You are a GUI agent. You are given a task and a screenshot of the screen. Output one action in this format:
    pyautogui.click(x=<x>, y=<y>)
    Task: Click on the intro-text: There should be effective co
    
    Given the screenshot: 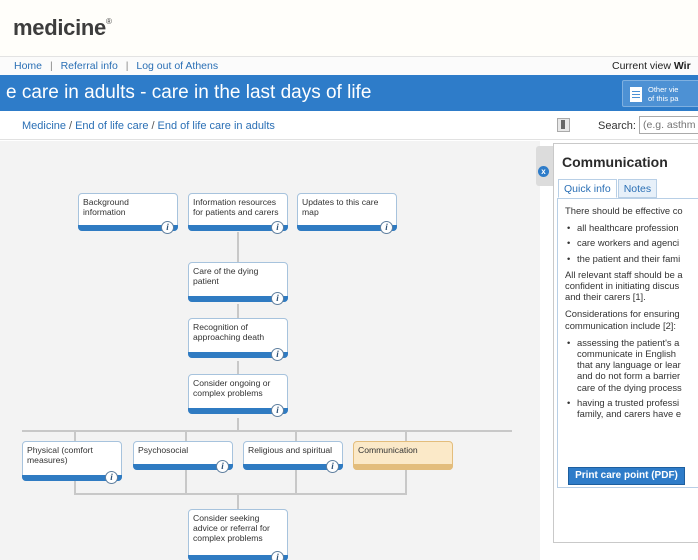 What is the action you would take?
    pyautogui.click(x=624, y=210)
    